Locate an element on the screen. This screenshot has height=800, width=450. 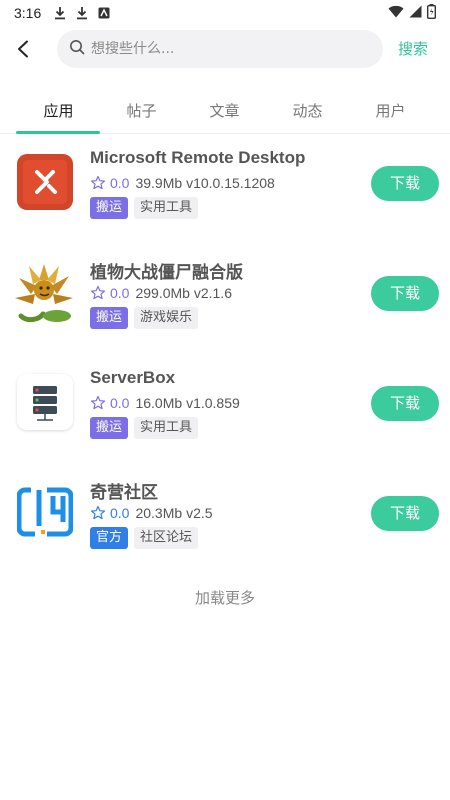
app-meta: 0.0 20.3Mb v2.5 is located at coordinates (151, 513).